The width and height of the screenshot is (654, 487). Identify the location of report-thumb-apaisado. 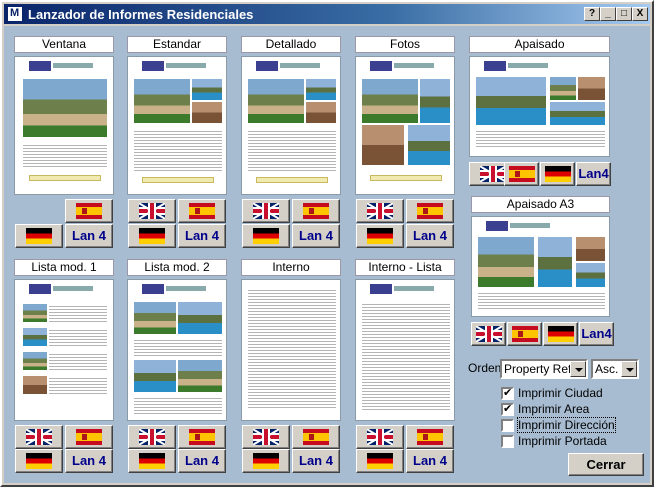
(539, 106).